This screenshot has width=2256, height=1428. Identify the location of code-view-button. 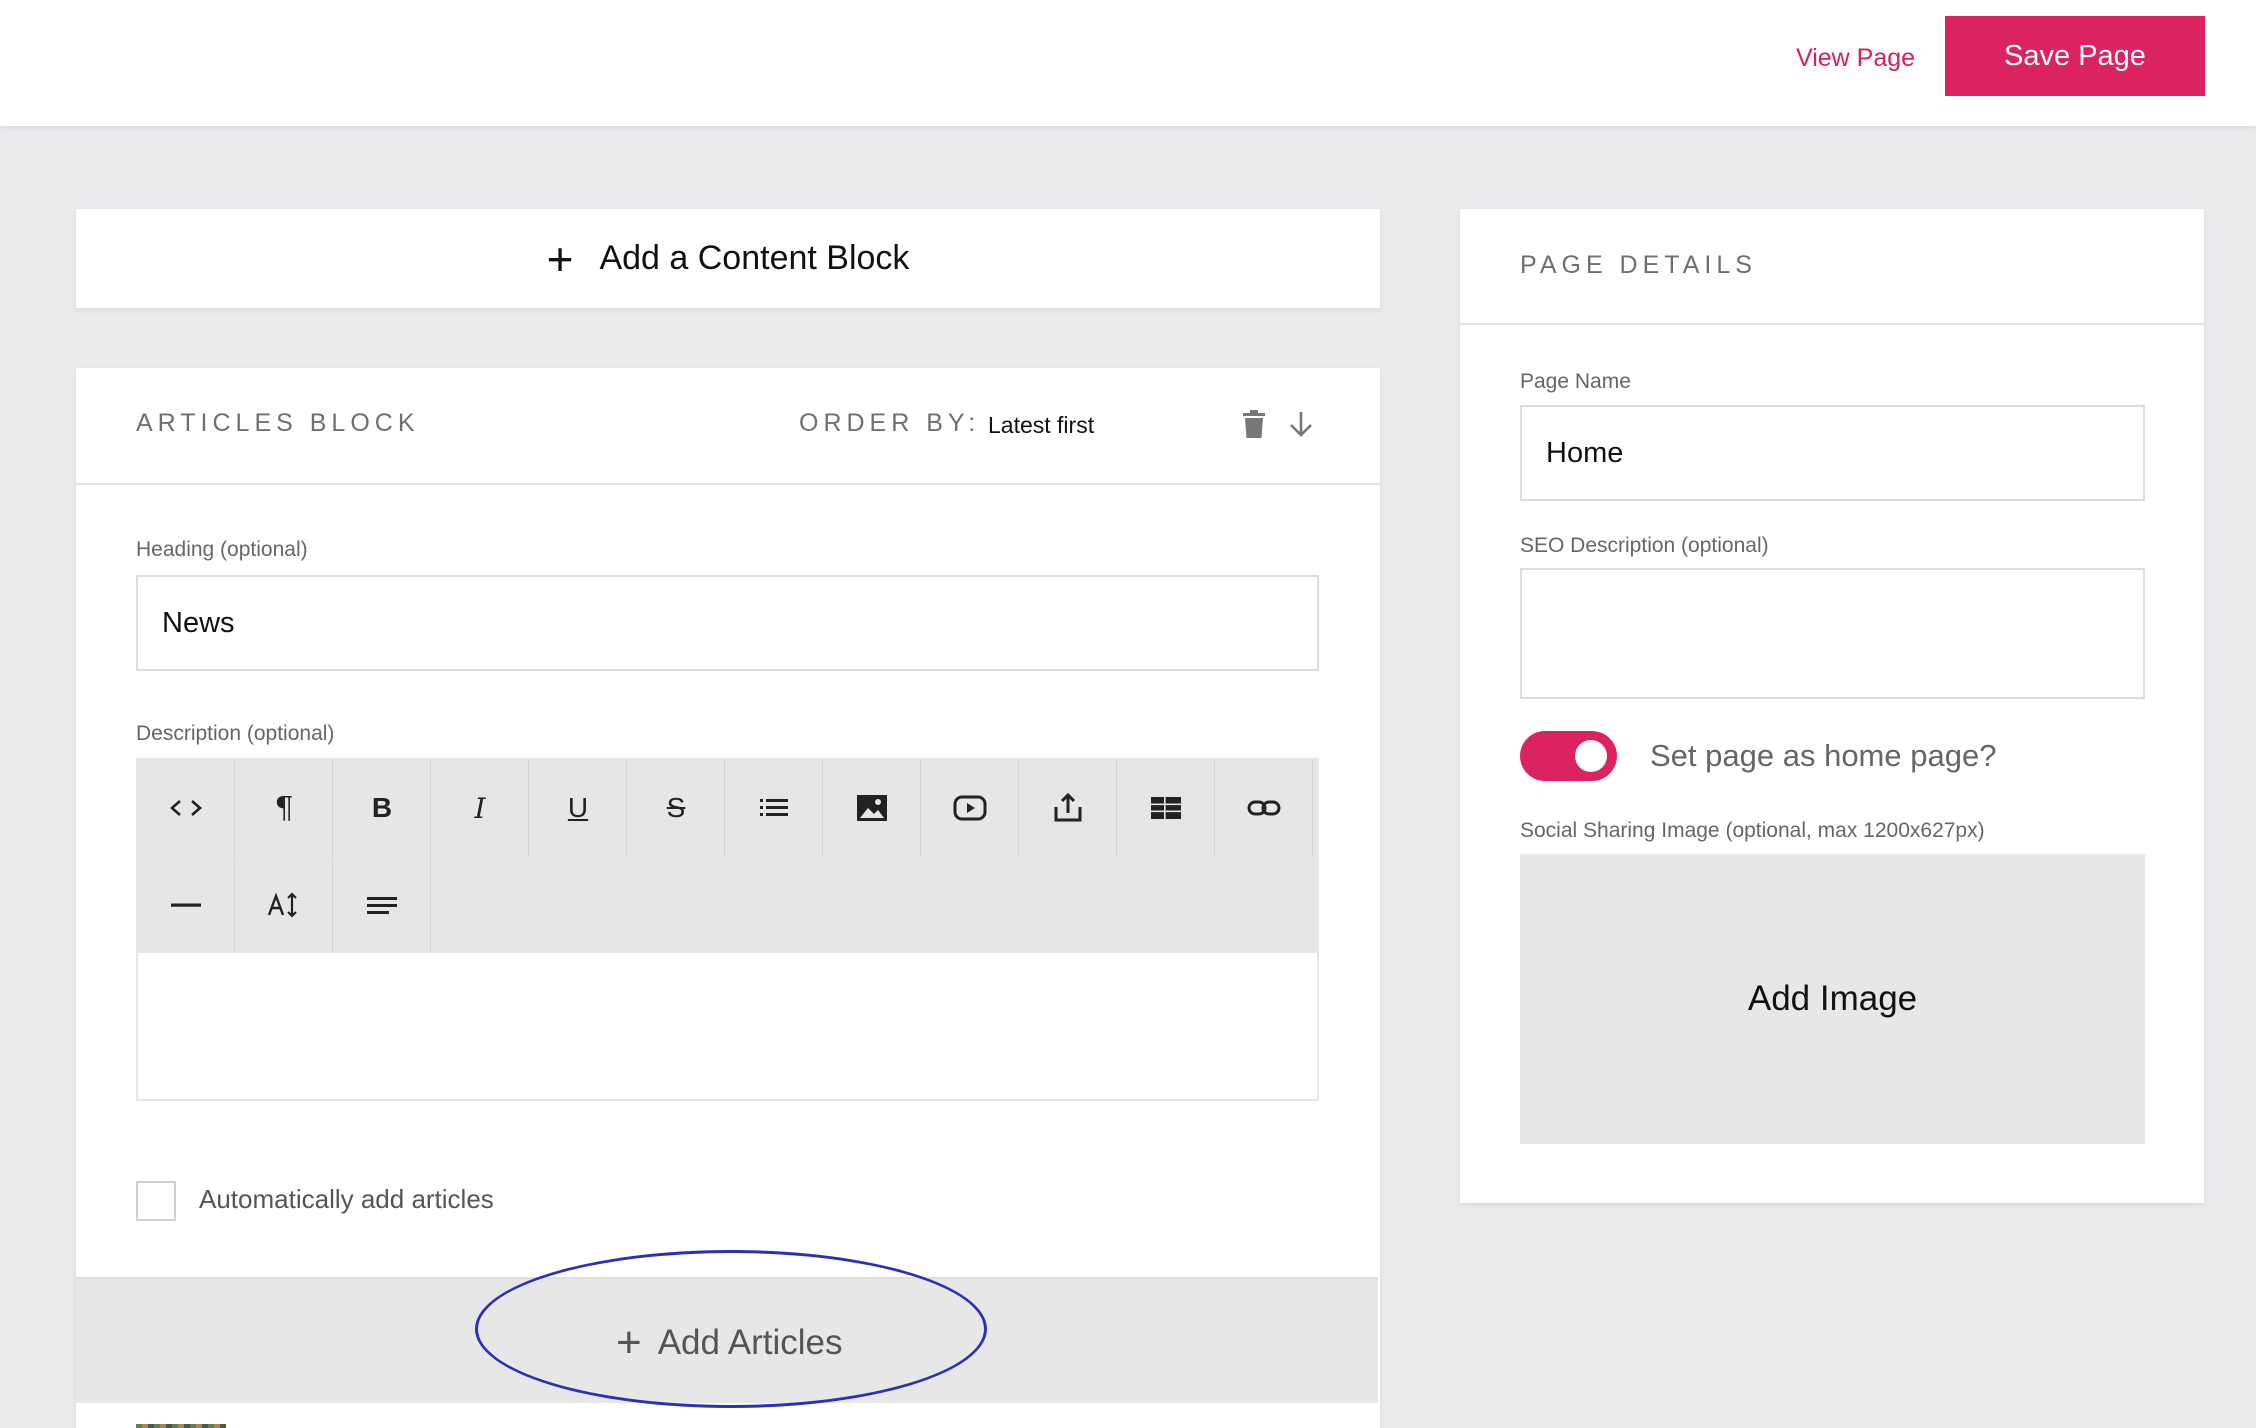
(186, 808).